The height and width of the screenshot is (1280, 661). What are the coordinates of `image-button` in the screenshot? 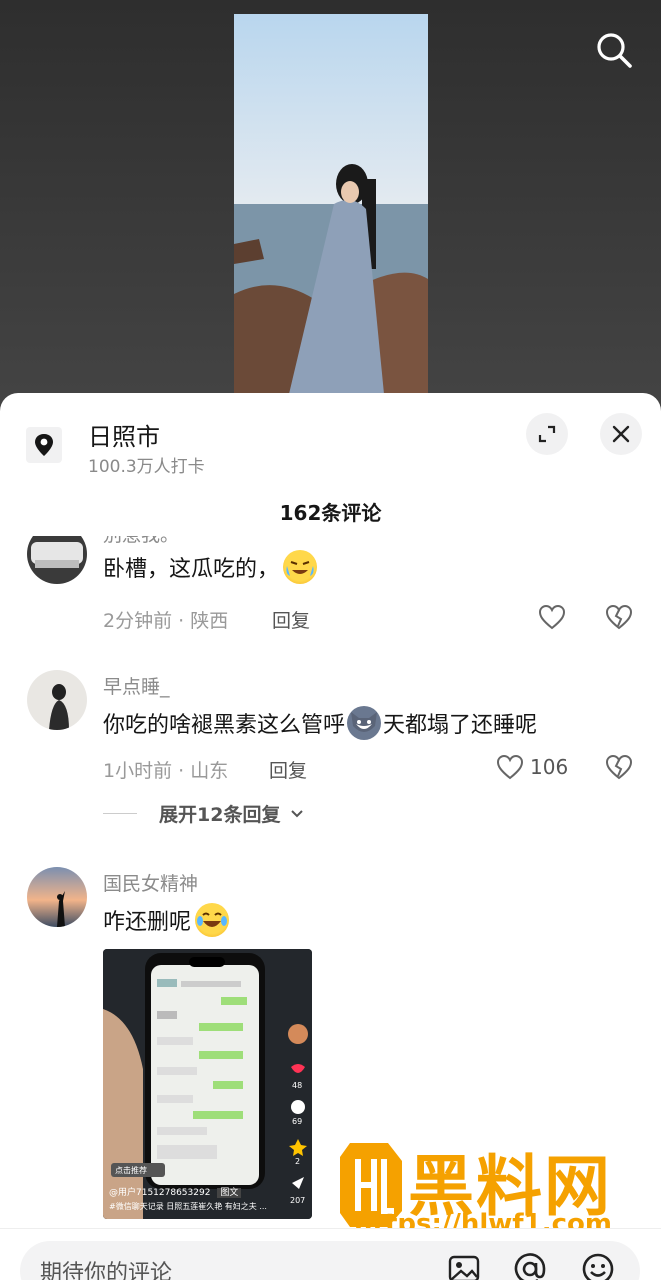 It's located at (464, 1265).